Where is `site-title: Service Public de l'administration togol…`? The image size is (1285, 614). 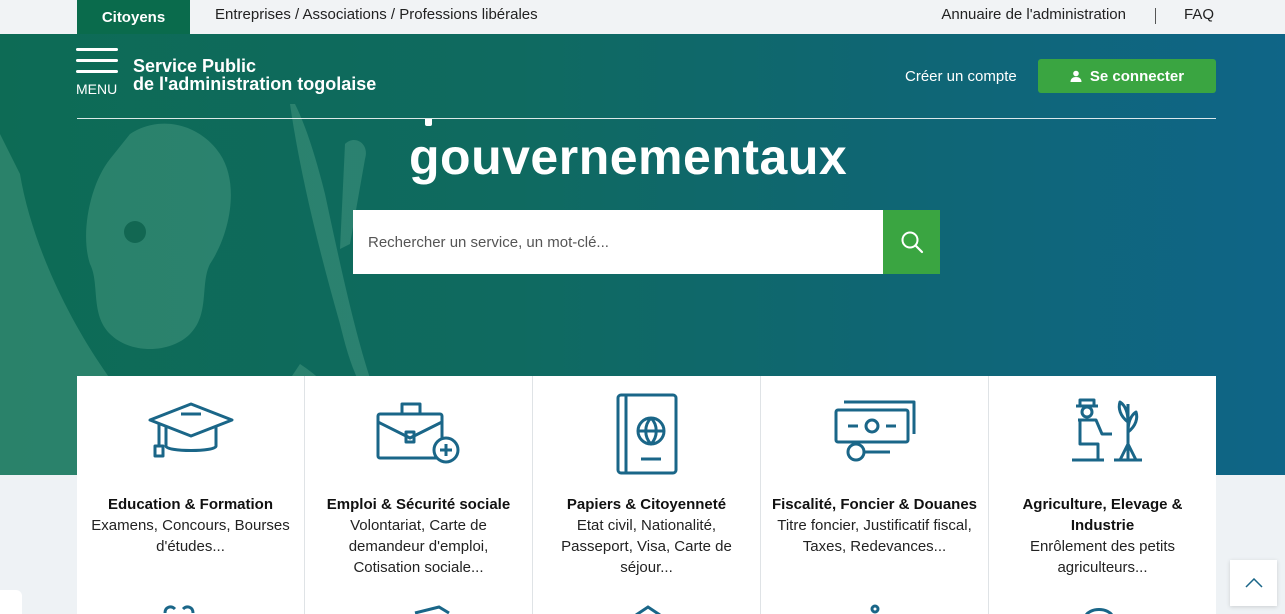
site-title: Service Public de l'administration togol… is located at coordinates (254, 75).